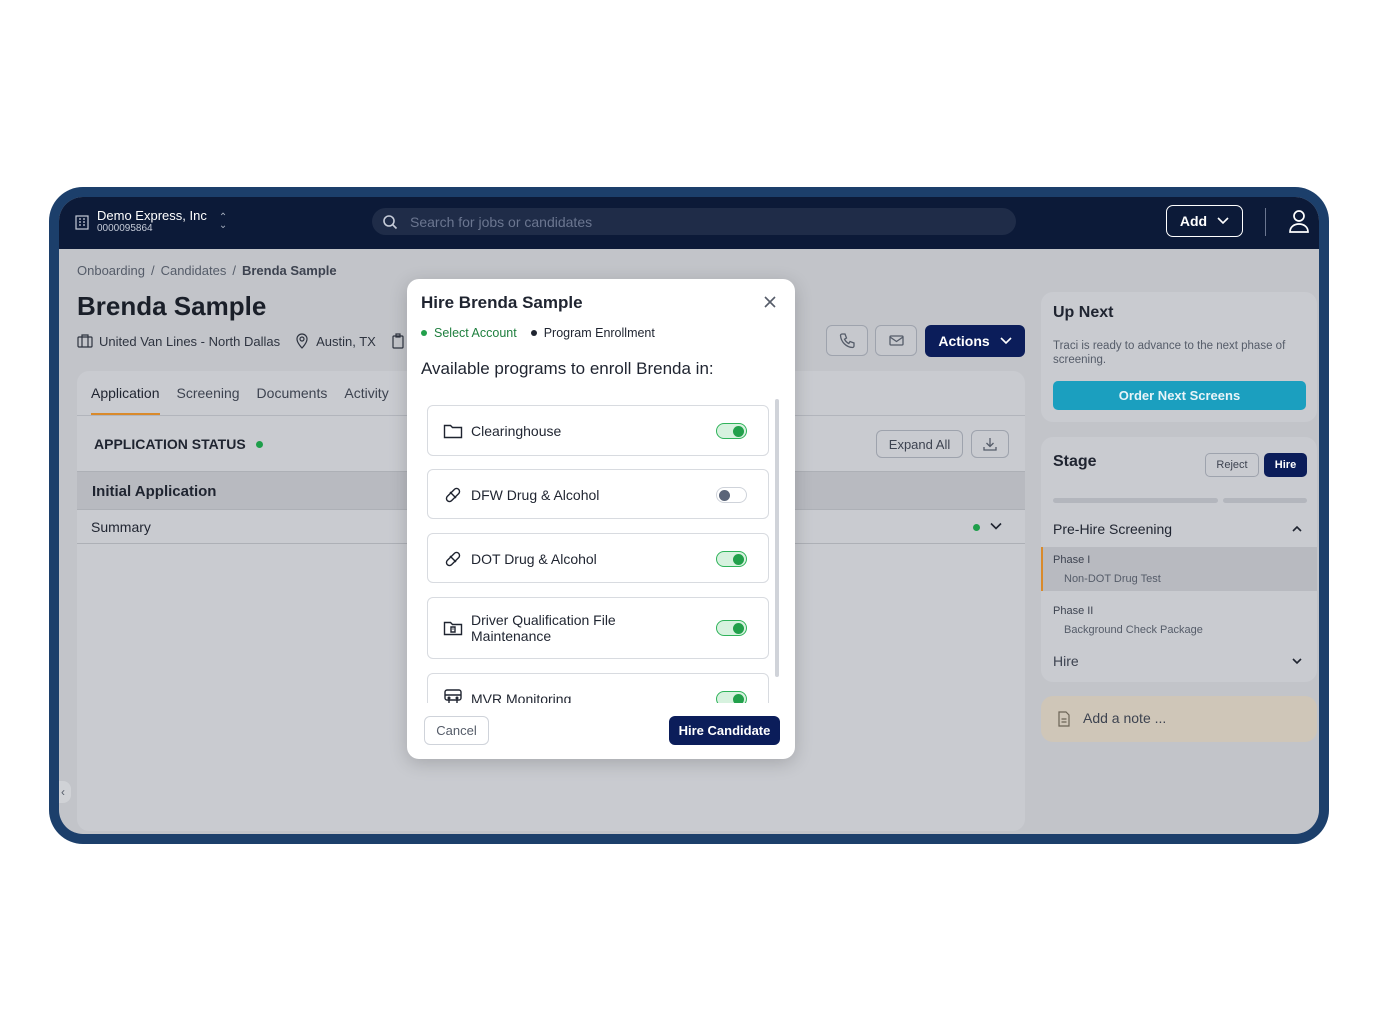 The height and width of the screenshot is (1034, 1378). I want to click on add-button: Add, so click(1204, 221).